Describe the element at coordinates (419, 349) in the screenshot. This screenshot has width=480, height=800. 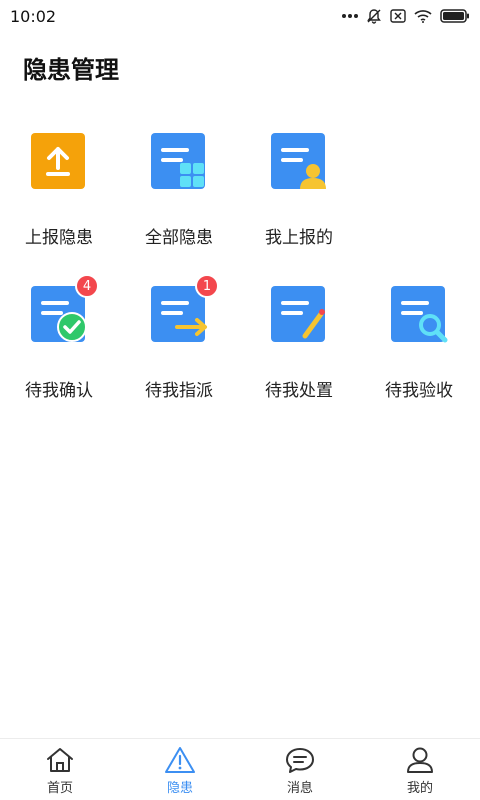
I see `grid-item-accept: 待我验收` at that location.